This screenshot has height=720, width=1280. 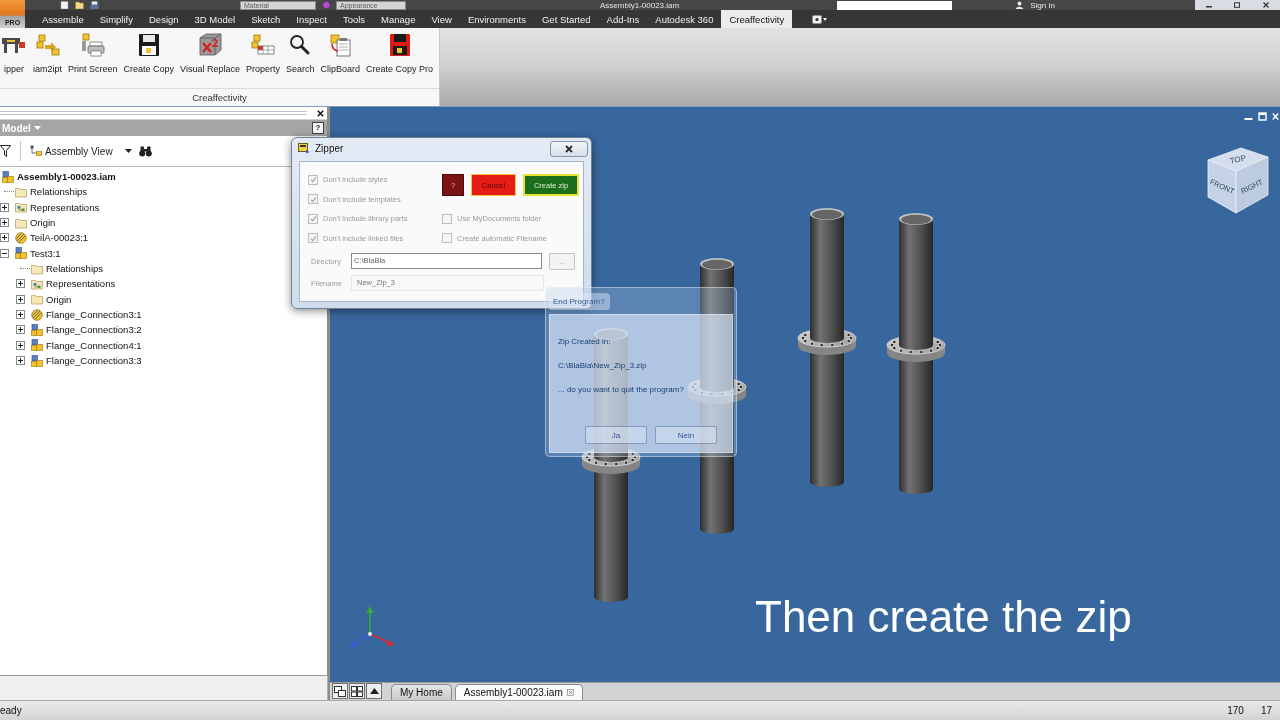 What do you see at coordinates (266, 19) in the screenshot?
I see `ribbon-tab: Sketch` at bounding box center [266, 19].